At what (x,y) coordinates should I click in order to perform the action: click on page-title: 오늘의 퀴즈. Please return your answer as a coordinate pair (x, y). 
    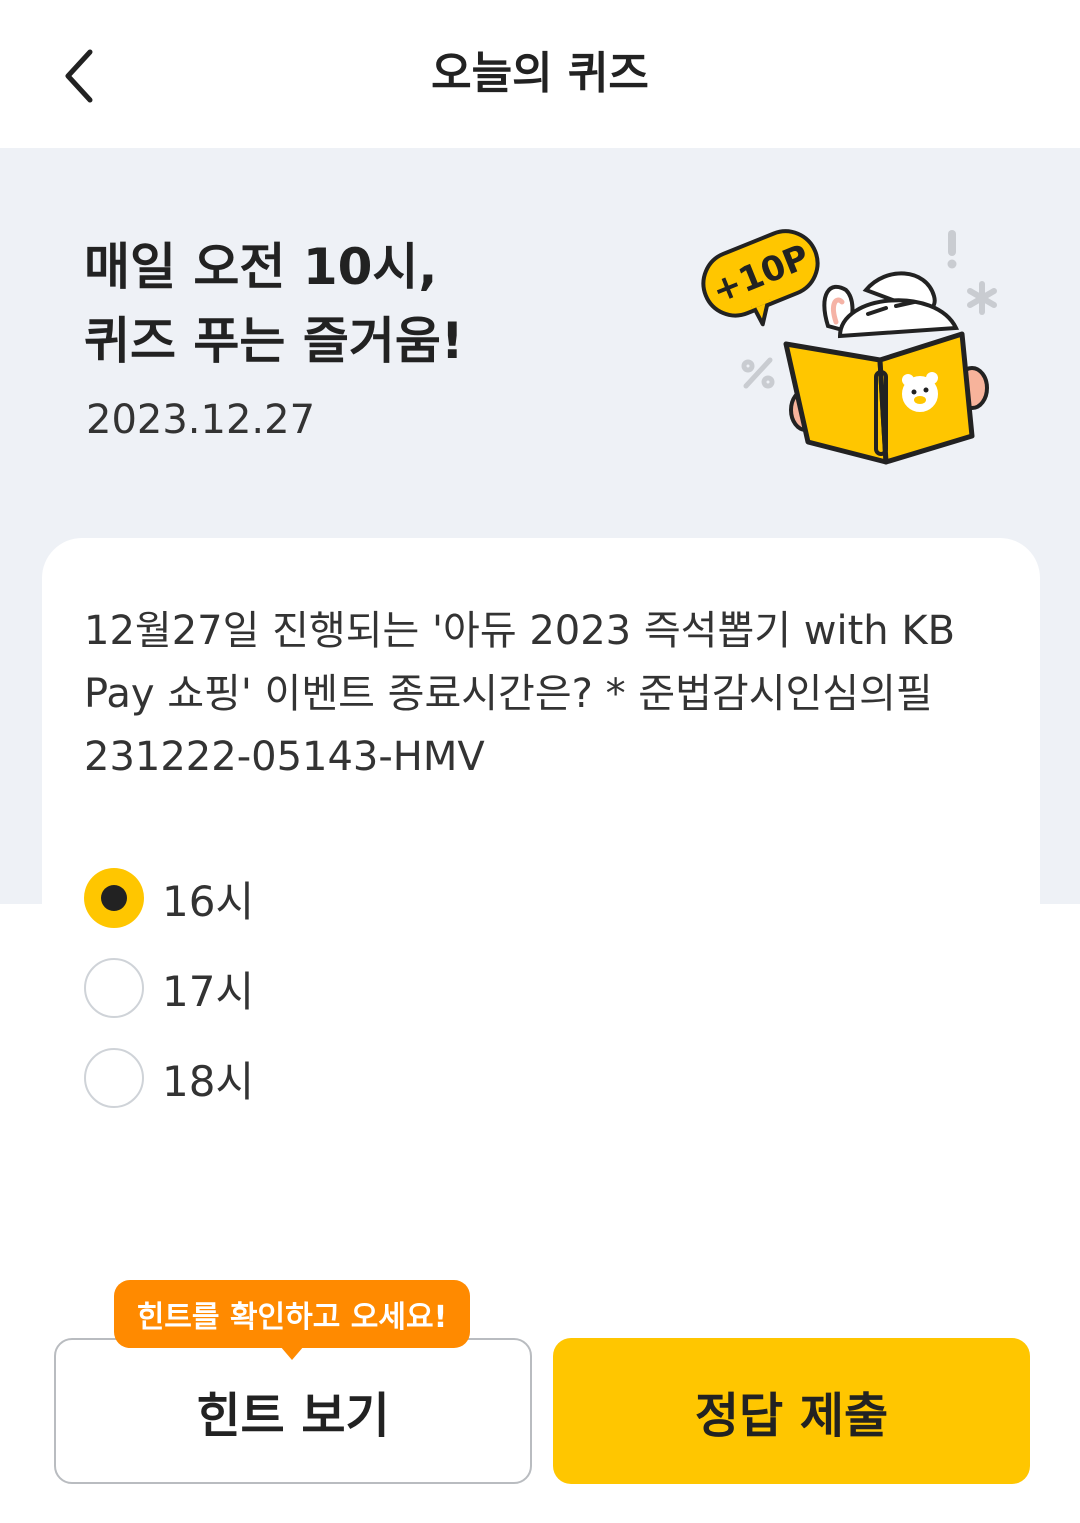
    Looking at the image, I should click on (540, 73).